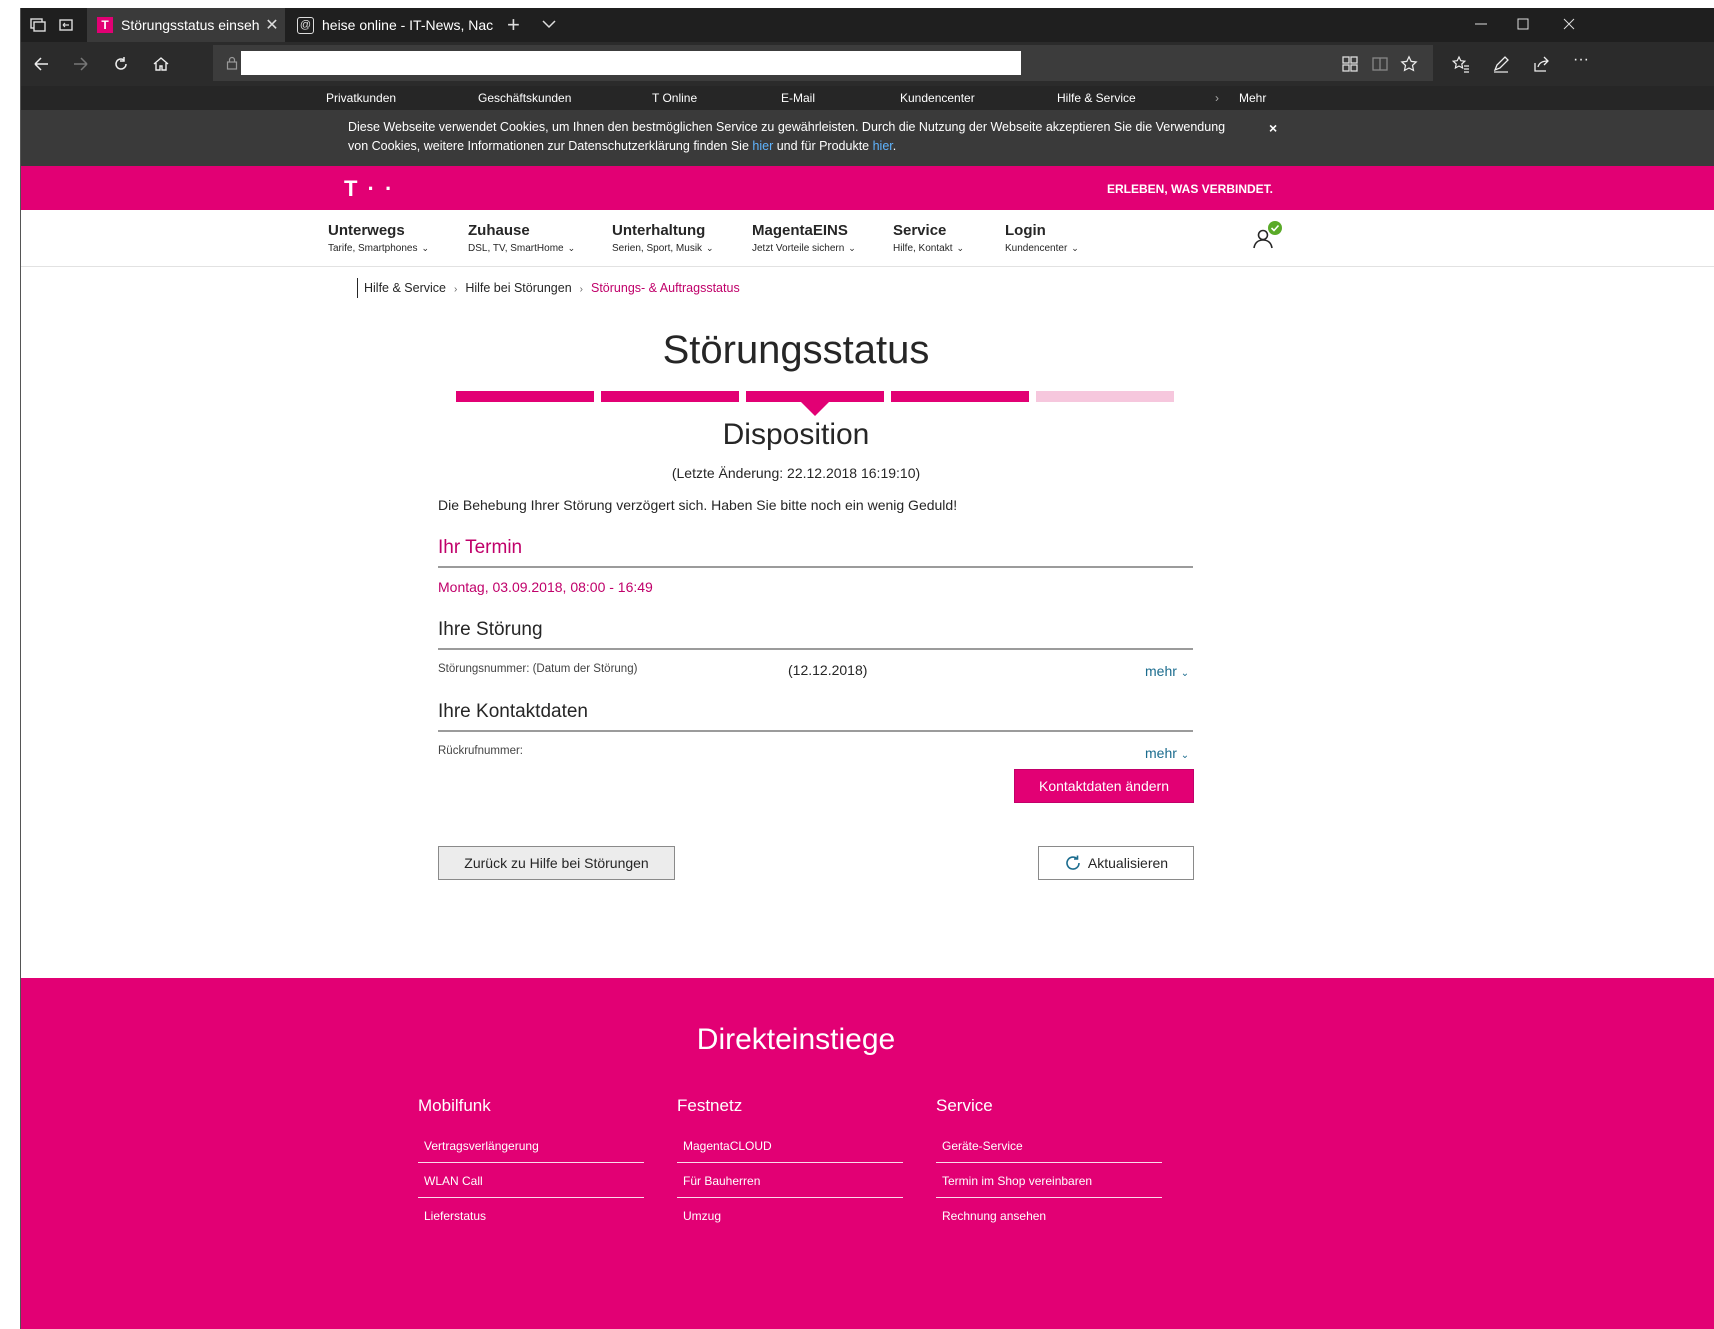 The width and height of the screenshot is (1714, 1329). What do you see at coordinates (823, 146) in the screenshot?
I see `cookie-text-part: und für Produkte` at bounding box center [823, 146].